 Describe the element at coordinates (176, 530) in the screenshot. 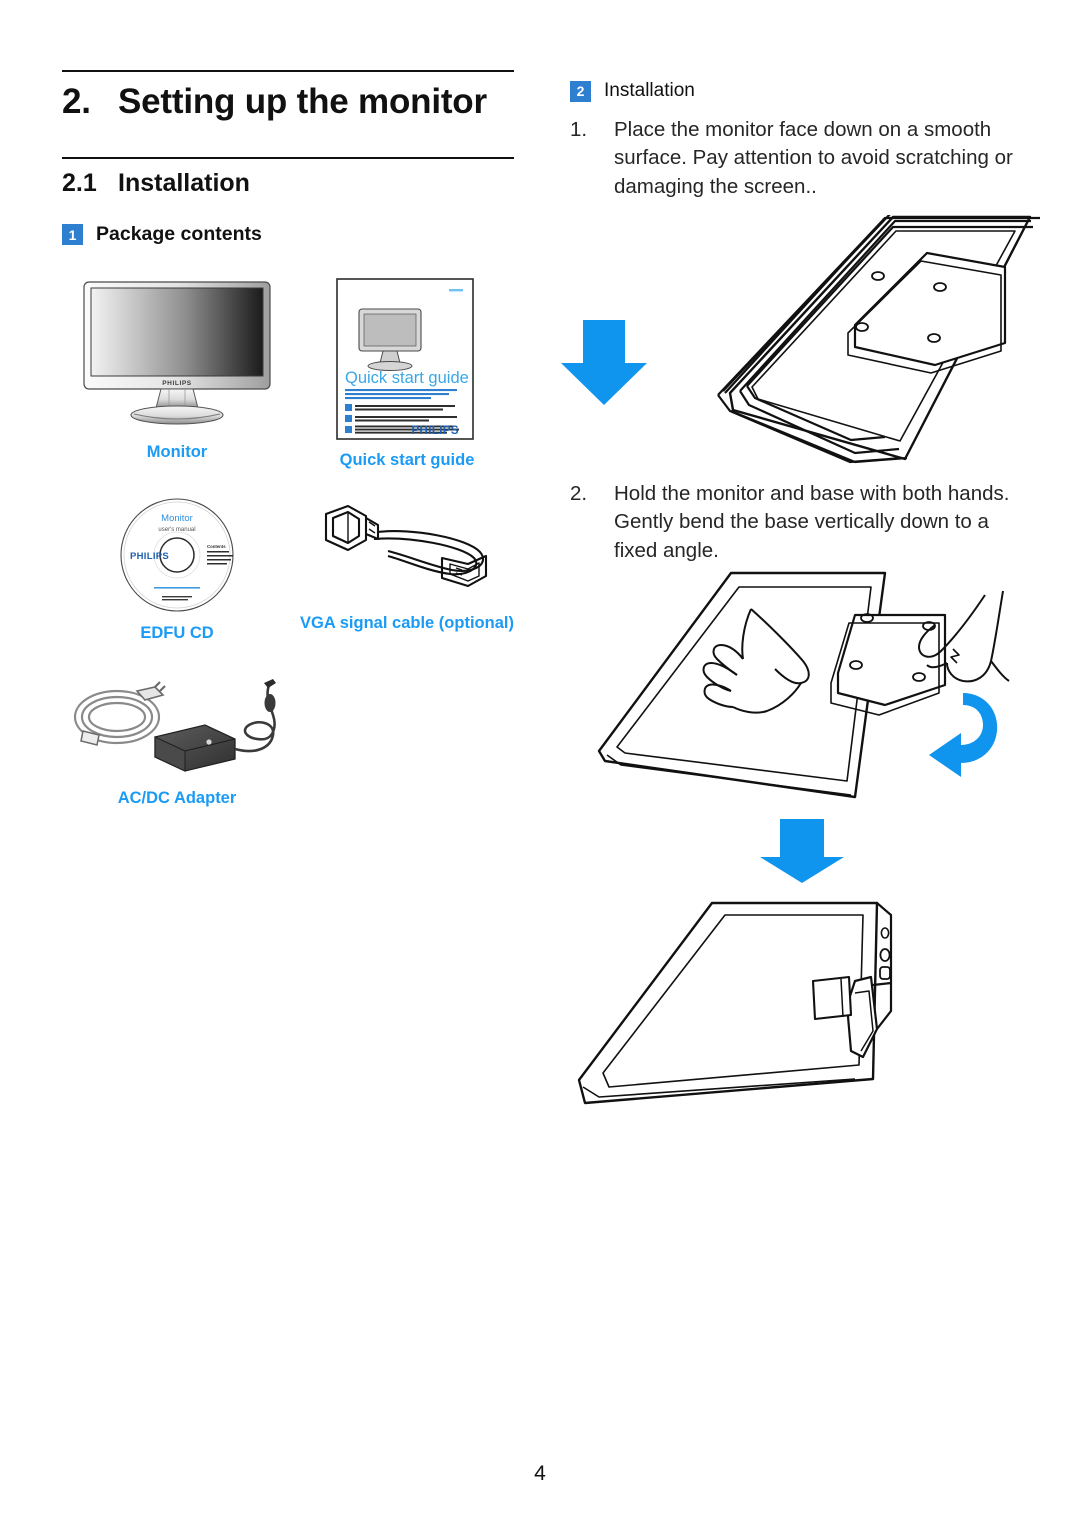

I see `svg-text: user's manual` at that location.